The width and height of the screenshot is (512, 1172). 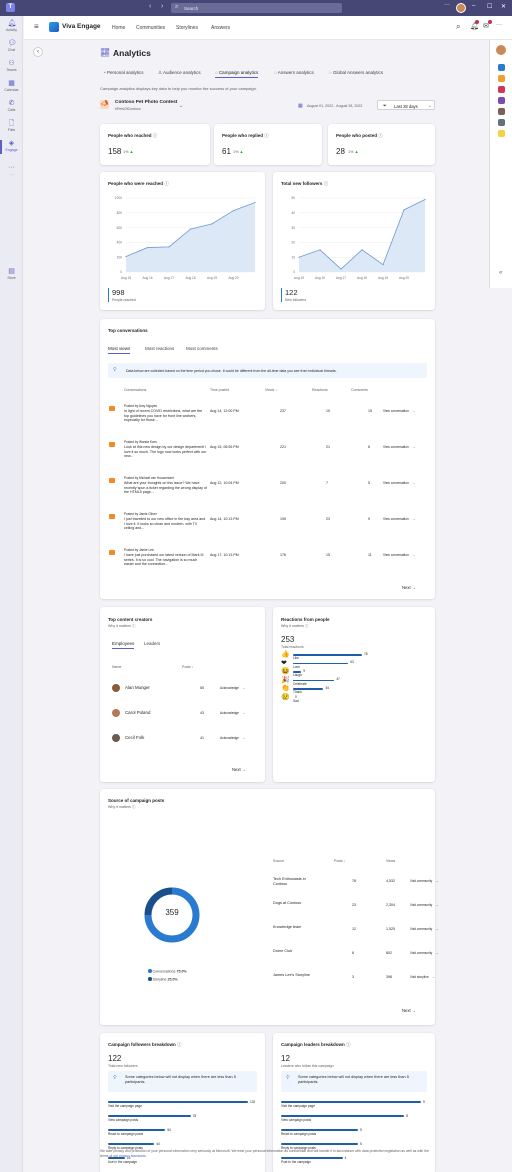 What do you see at coordinates (11, 28) in the screenshot?
I see `rail-item-activity: 🔔︎ Activity` at bounding box center [11, 28].